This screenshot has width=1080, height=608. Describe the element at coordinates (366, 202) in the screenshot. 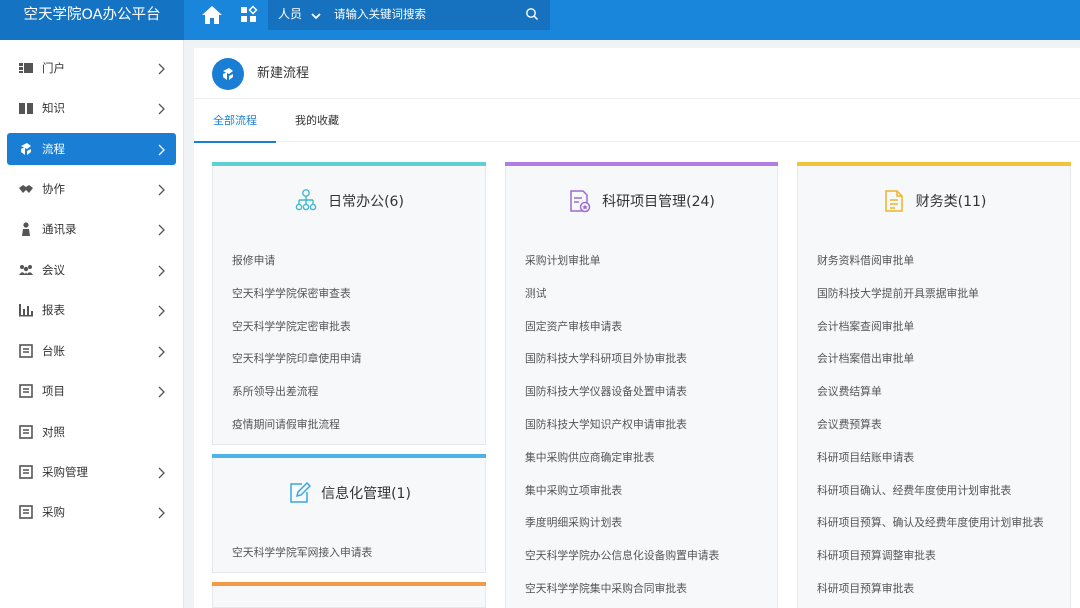

I see `card-title: 日常办公(6)` at that location.